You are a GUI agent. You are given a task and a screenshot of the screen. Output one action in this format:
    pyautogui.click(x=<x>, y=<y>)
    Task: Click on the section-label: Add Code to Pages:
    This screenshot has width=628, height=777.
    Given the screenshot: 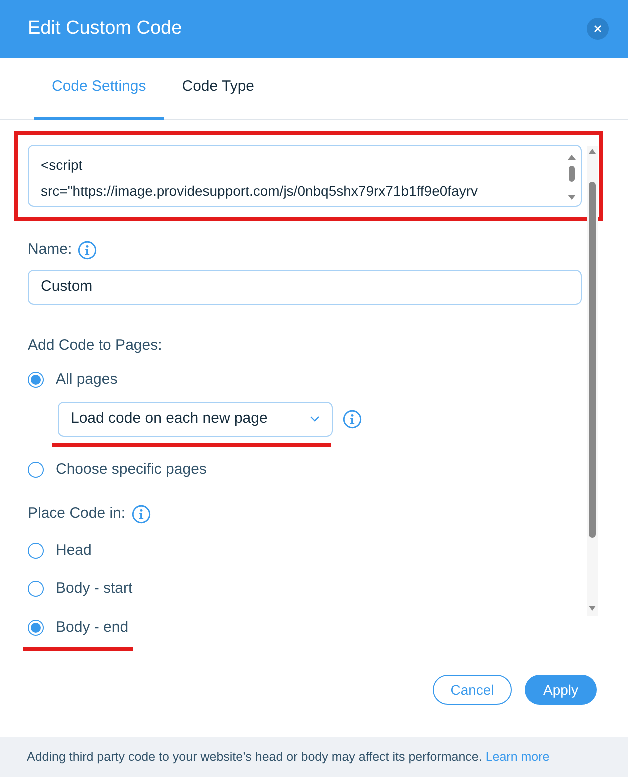 What is the action you would take?
    pyautogui.click(x=96, y=346)
    